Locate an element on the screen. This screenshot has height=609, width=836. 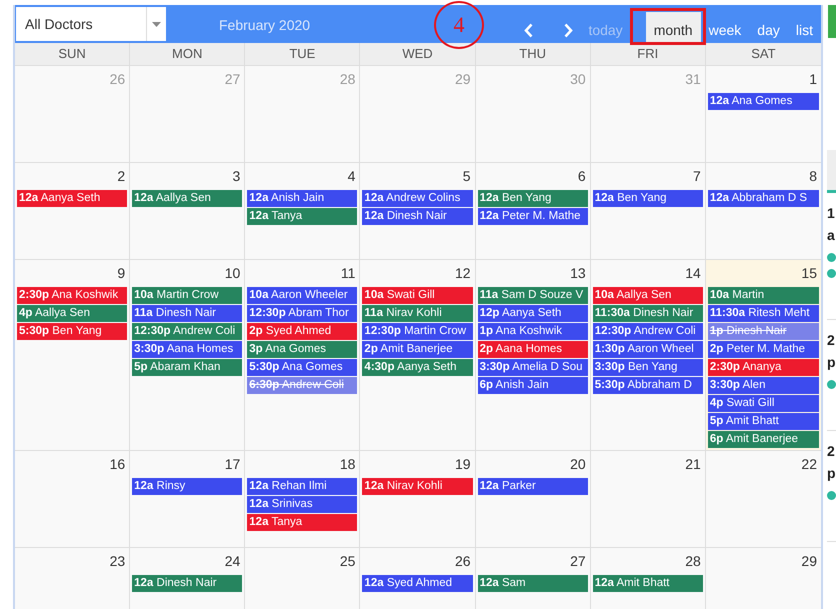
calendar-event: 12:30p Martin Crow is located at coordinates (417, 331).